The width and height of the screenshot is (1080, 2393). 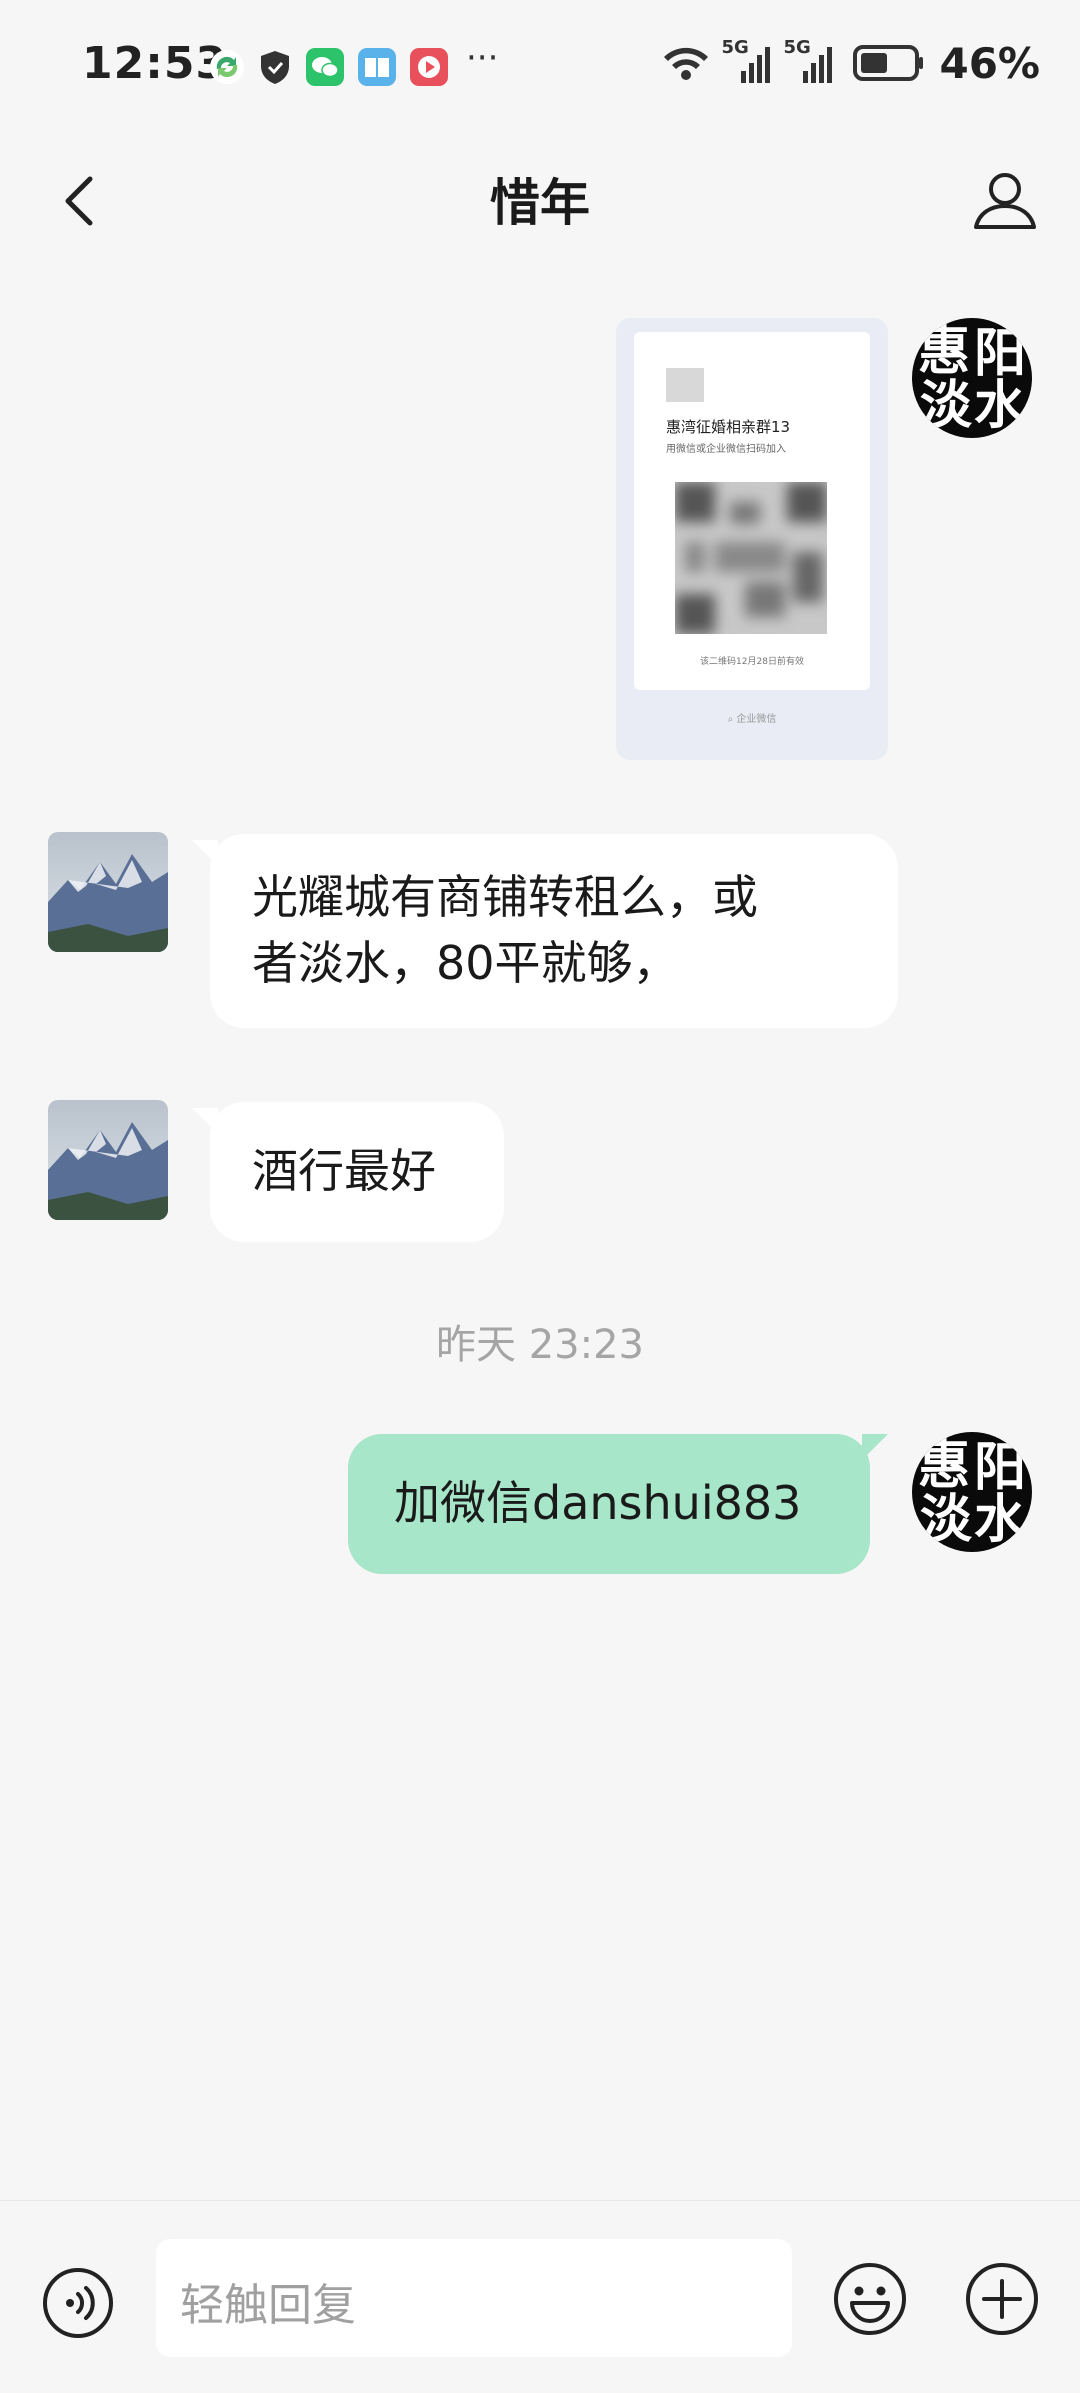 What do you see at coordinates (540, 203) in the screenshot?
I see `chat-title: 惜年` at bounding box center [540, 203].